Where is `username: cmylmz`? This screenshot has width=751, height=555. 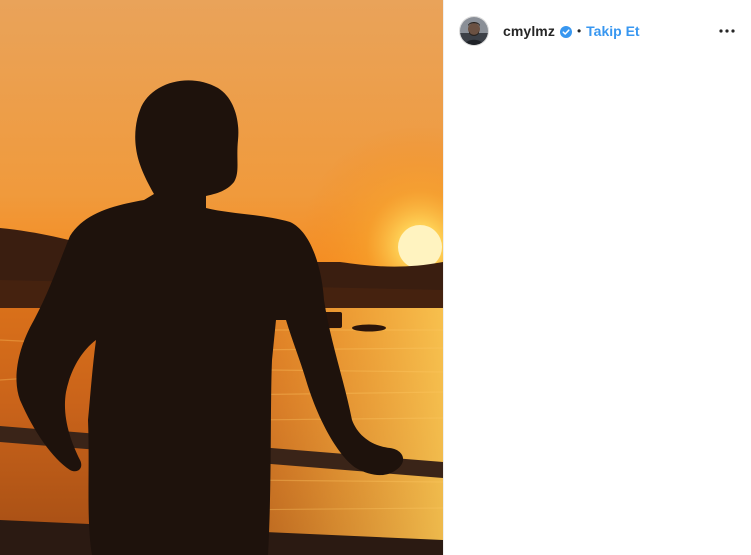 username: cmylmz is located at coordinates (529, 31).